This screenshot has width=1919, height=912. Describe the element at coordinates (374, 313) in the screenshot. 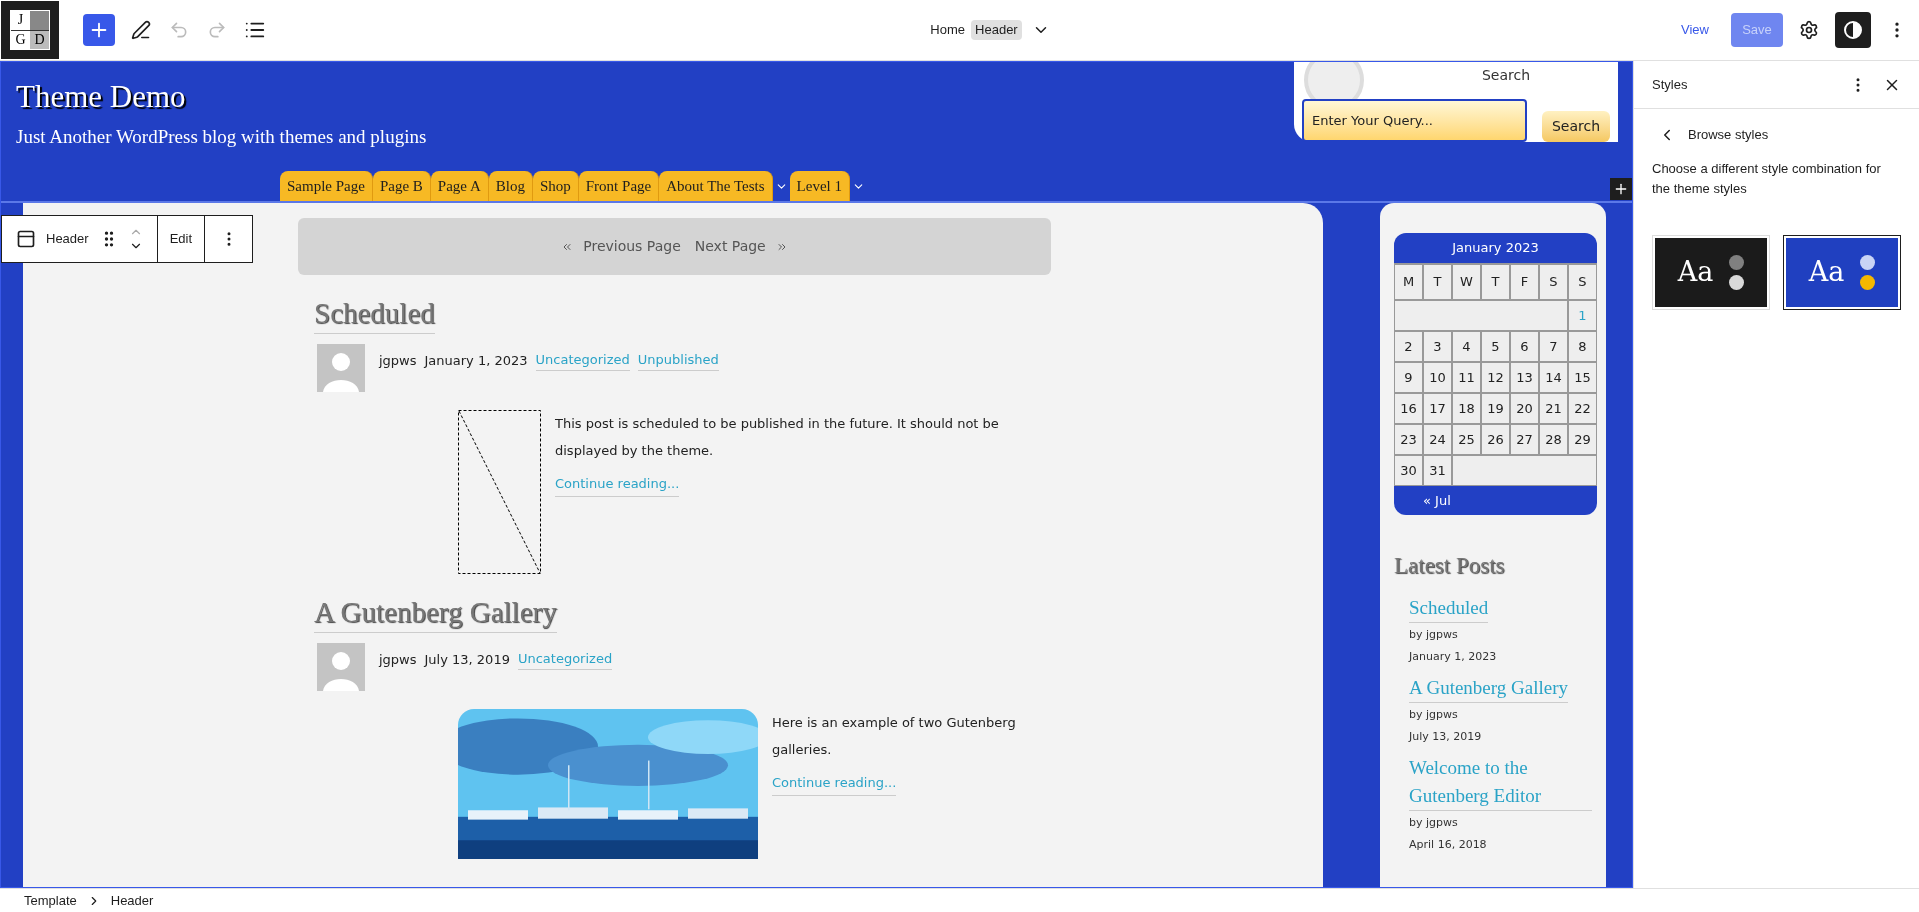

I see `post-title: Scheduled` at that location.